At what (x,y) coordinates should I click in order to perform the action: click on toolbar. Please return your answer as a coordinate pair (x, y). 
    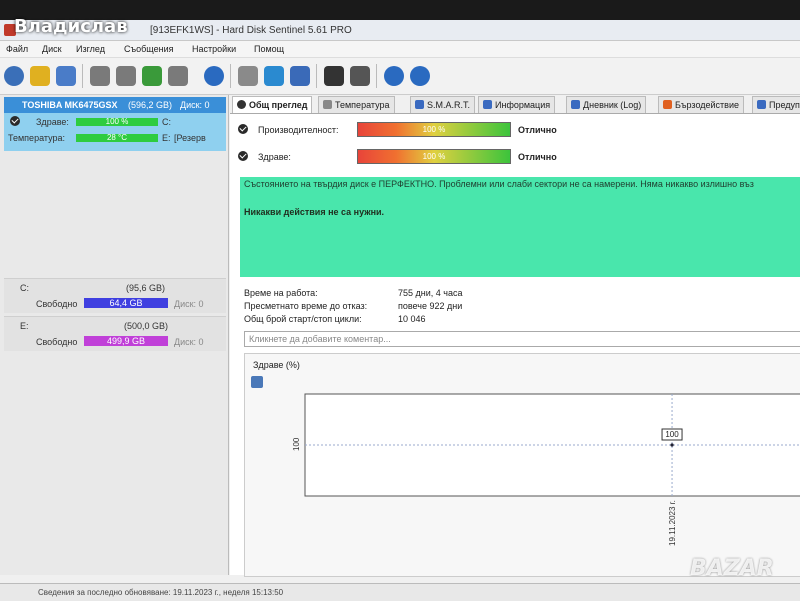
    Looking at the image, I should click on (400, 76).